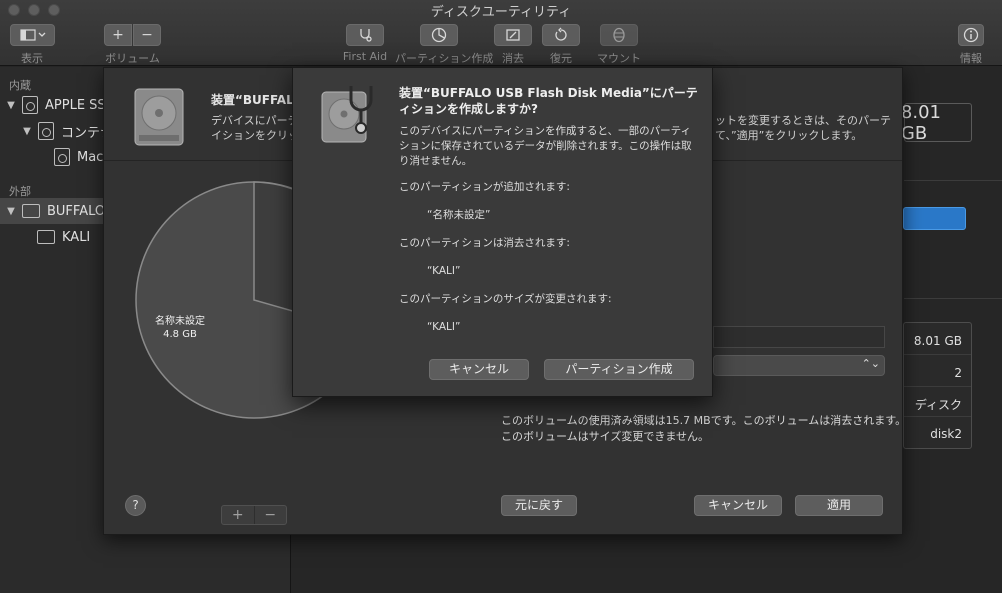  What do you see at coordinates (76, 237) in the screenshot?
I see `sidebar-item-label: KALI` at bounding box center [76, 237].